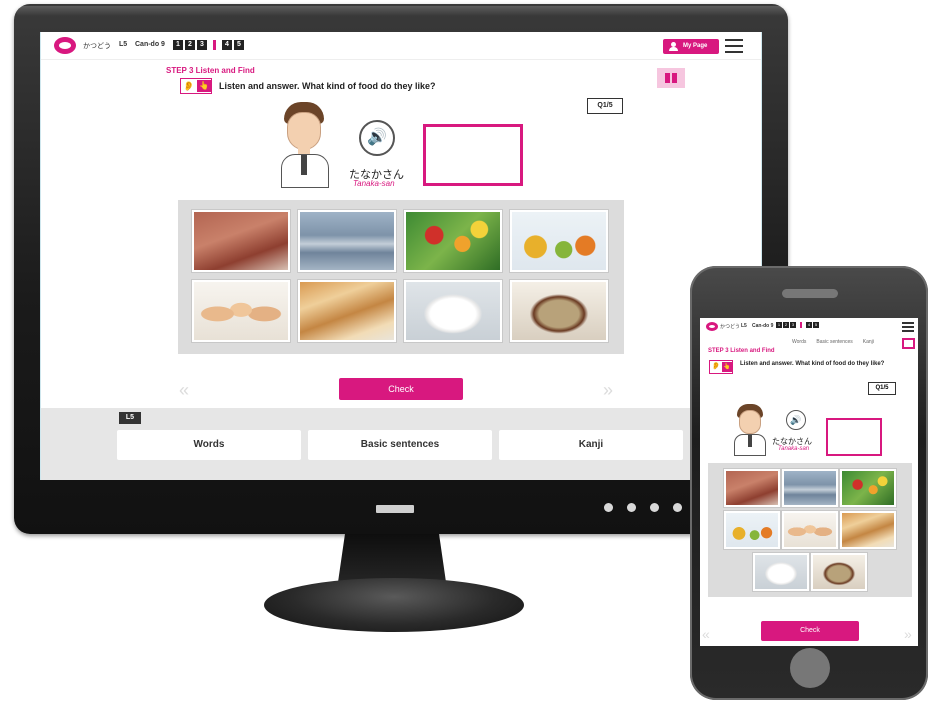 The width and height of the screenshot is (934, 702). I want to click on beef-image, so click(752, 488).